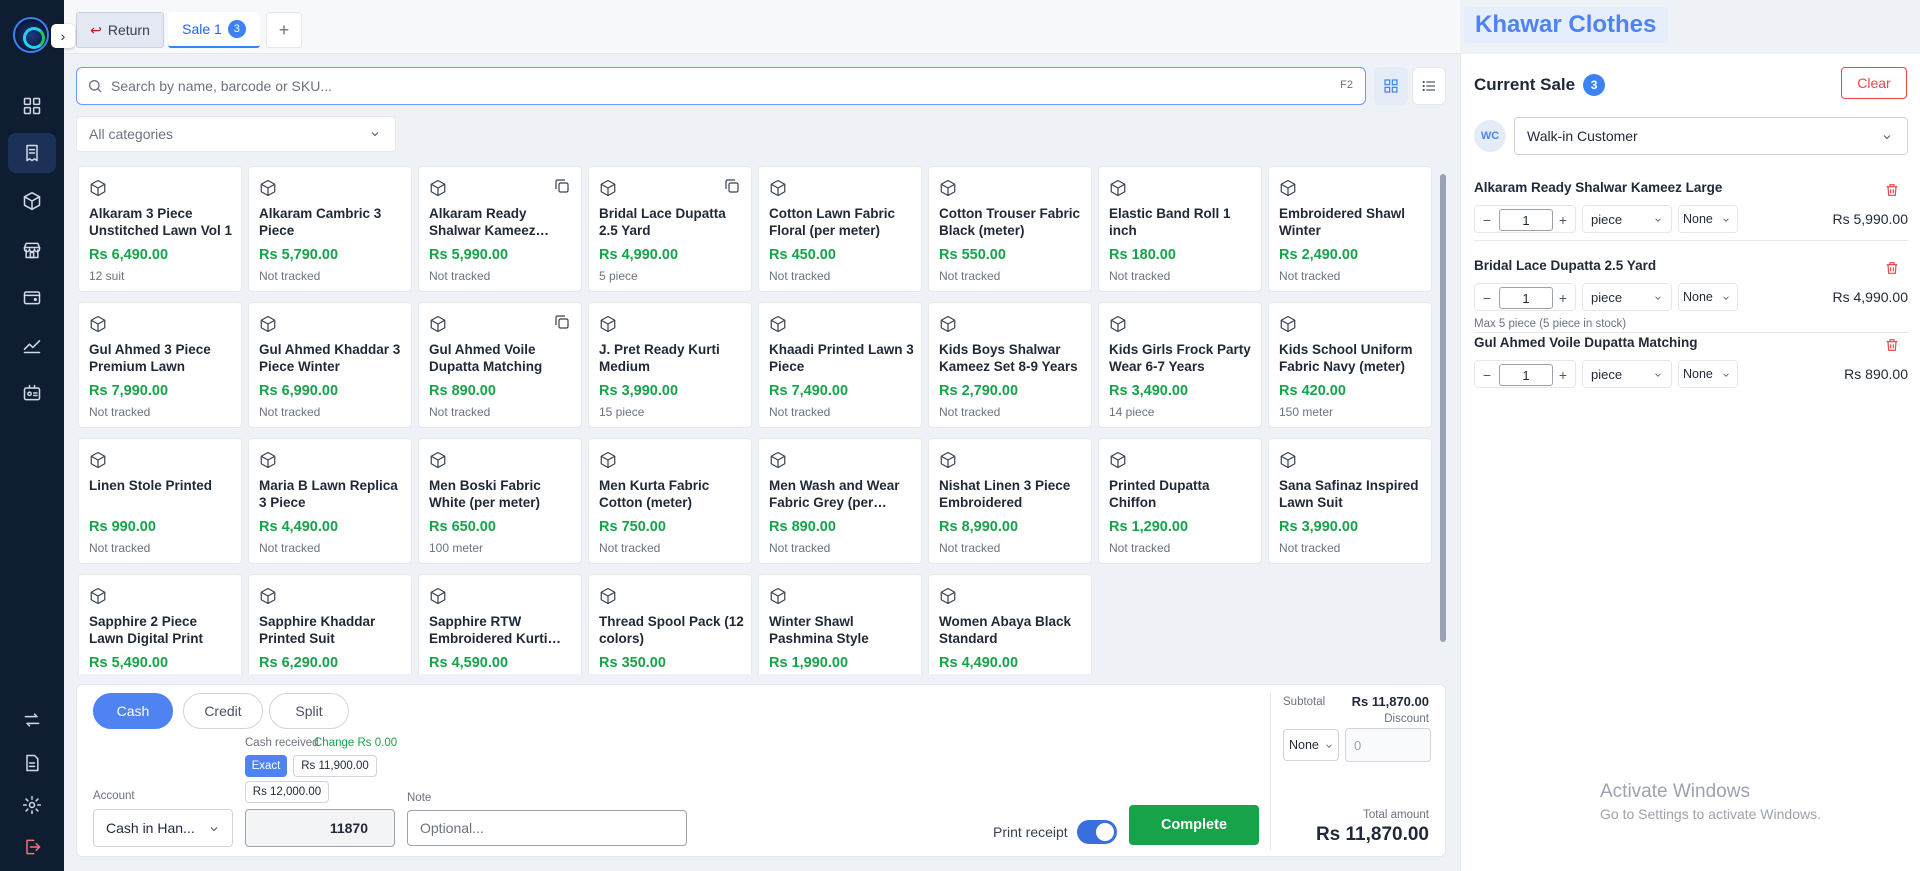  I want to click on quick-amount-button: Rs 12,000.00, so click(287, 792).